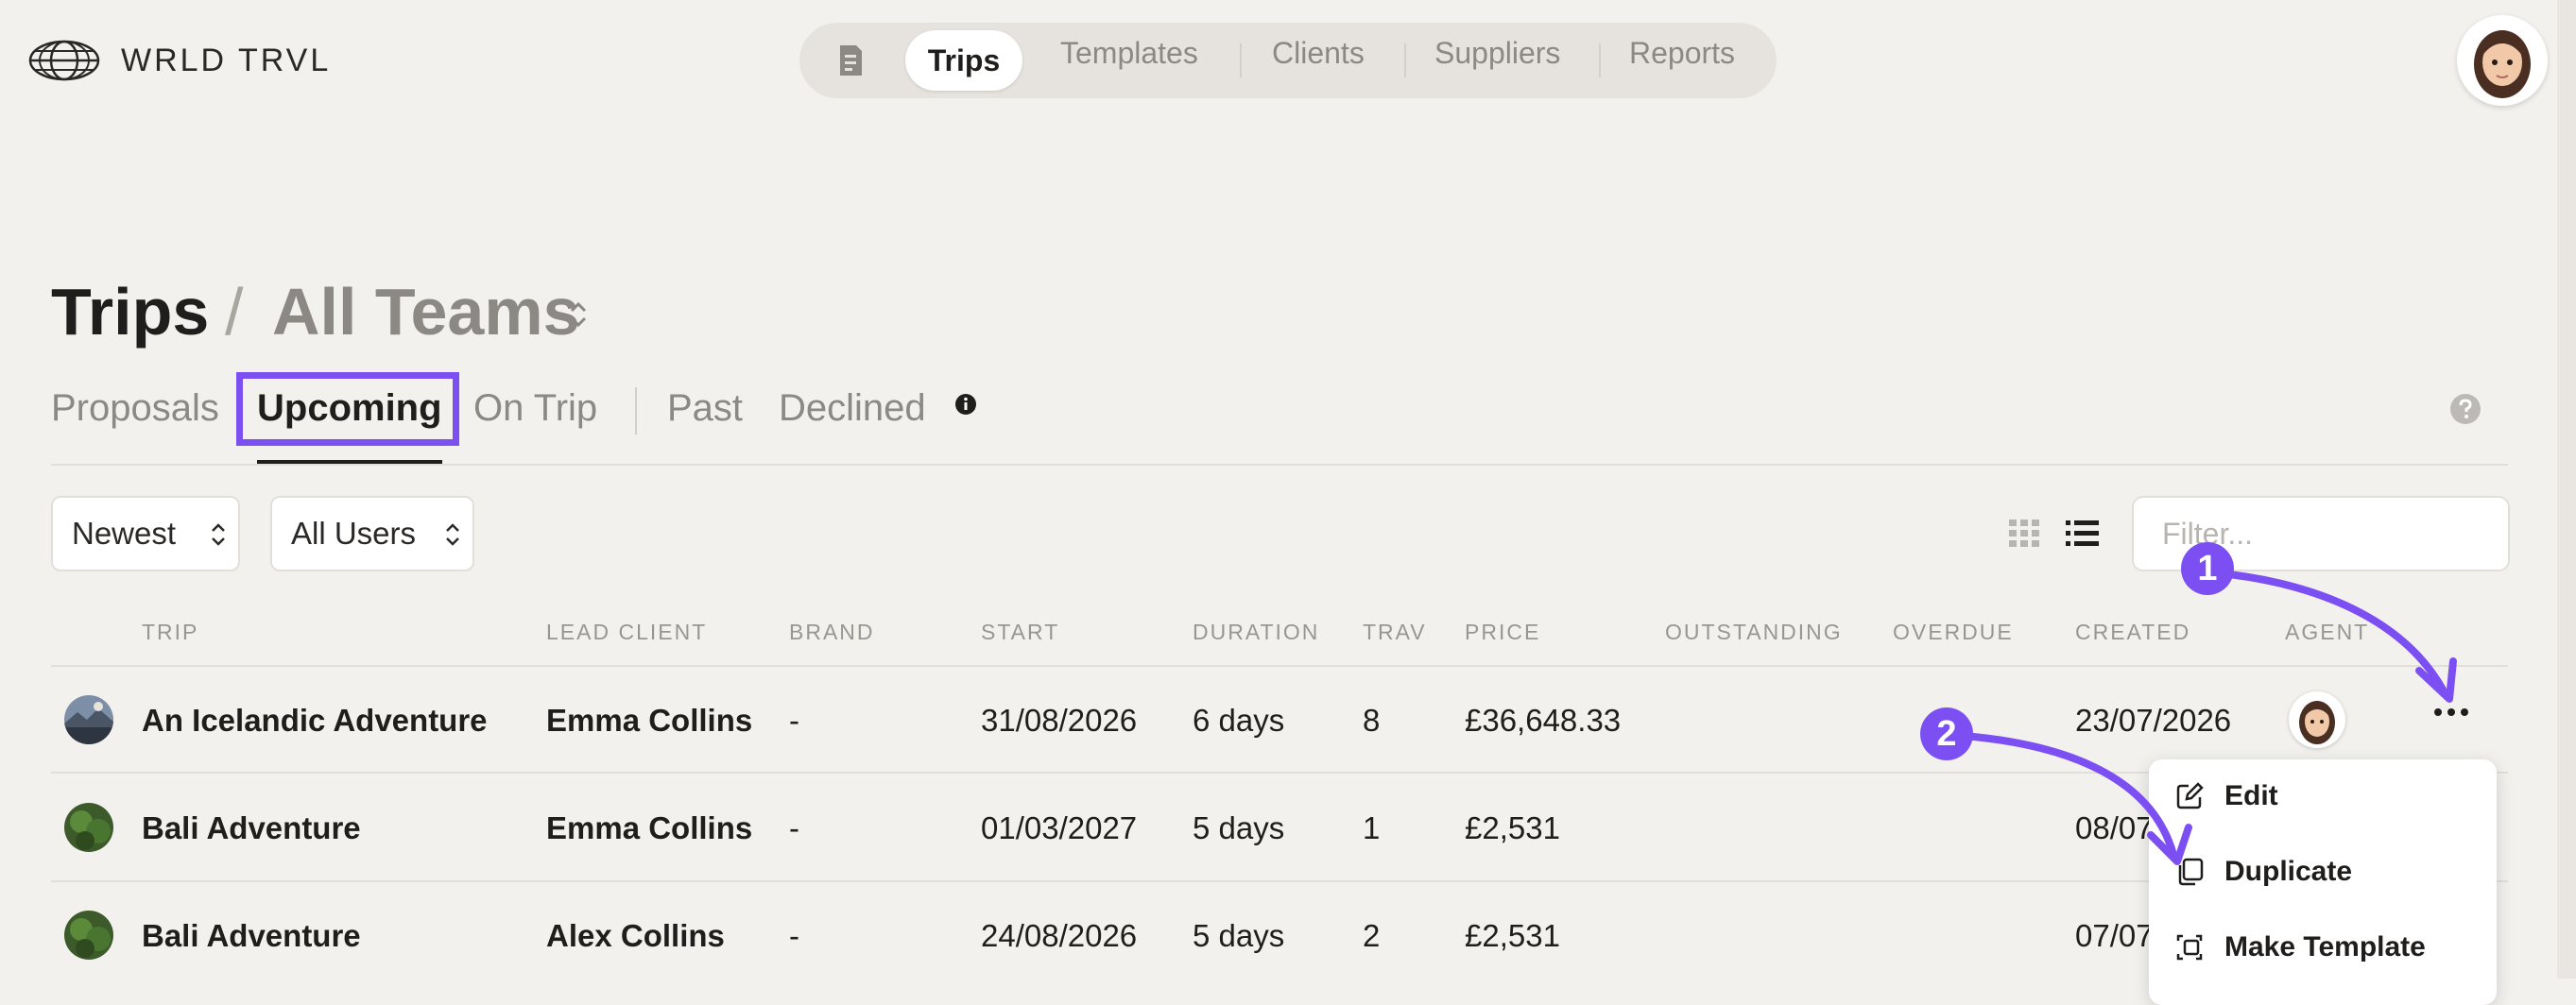  I want to click on annotation-step-1: 1, so click(2207, 568).